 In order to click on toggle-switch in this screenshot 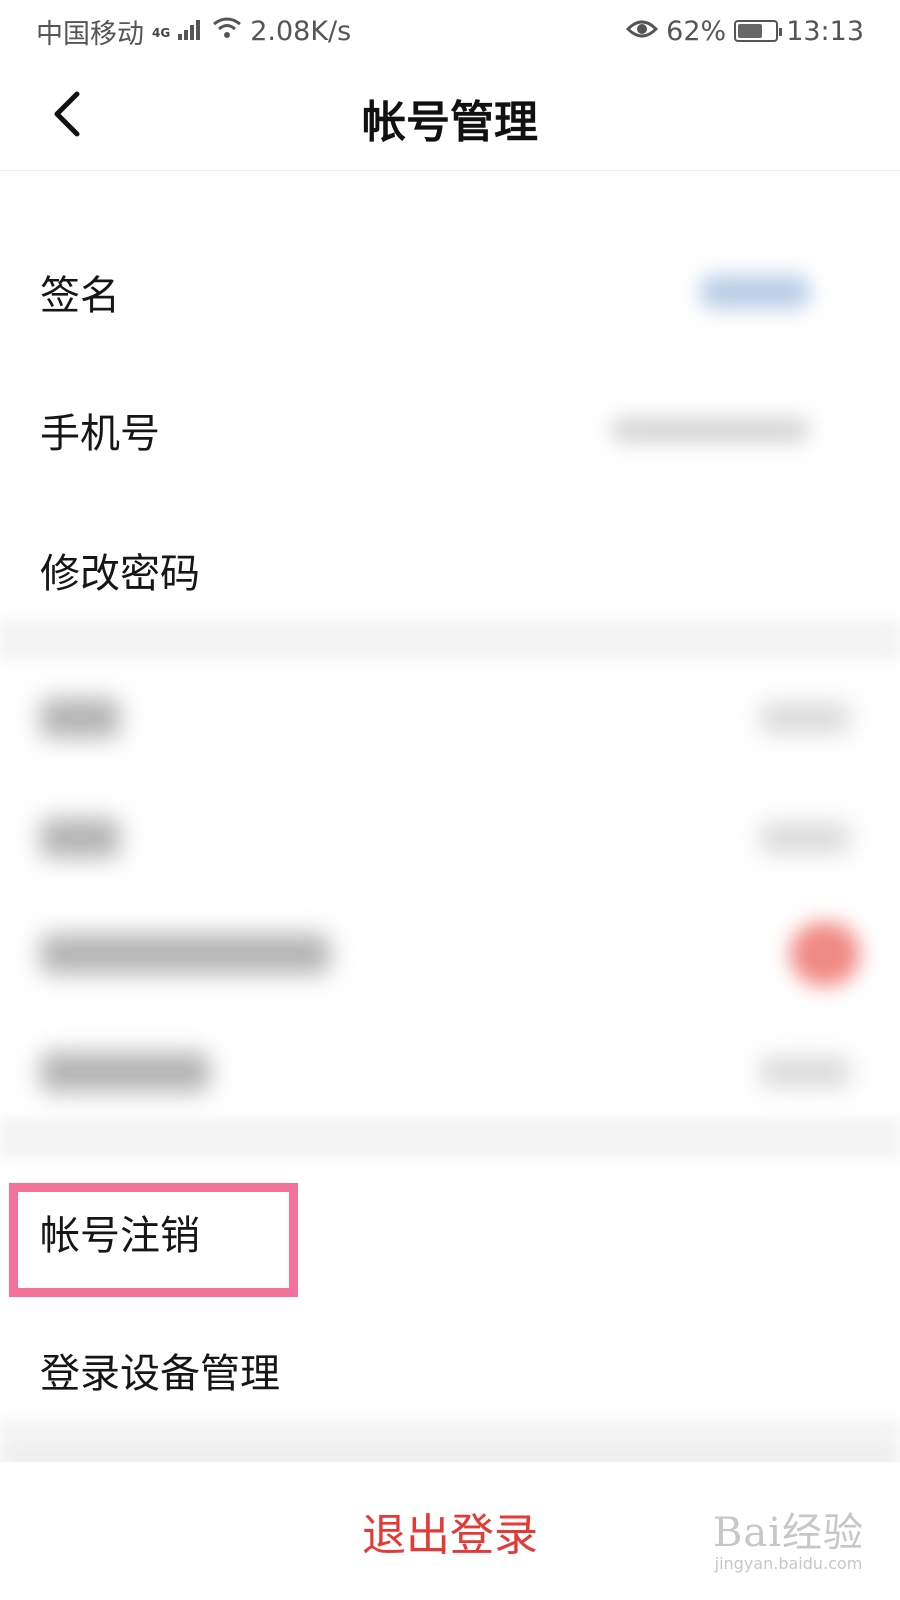, I will do `click(825, 954)`.